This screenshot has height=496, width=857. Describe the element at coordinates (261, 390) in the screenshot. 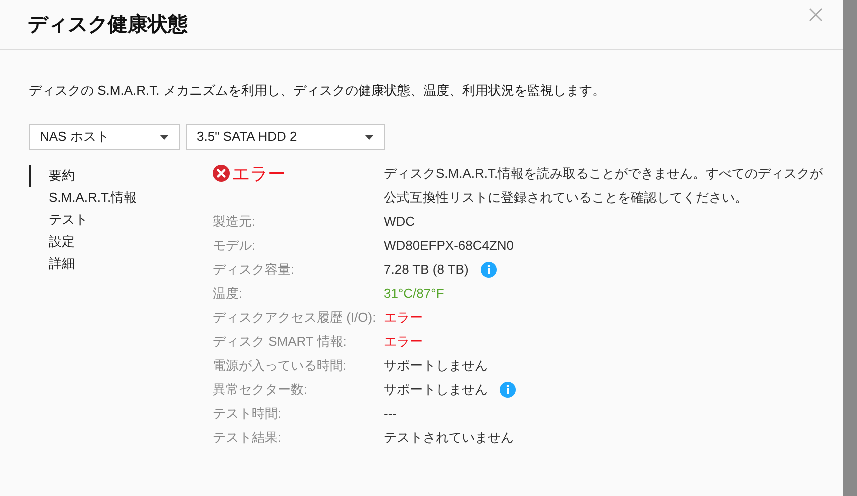

I see `detail-label: 異常セクター数:` at that location.